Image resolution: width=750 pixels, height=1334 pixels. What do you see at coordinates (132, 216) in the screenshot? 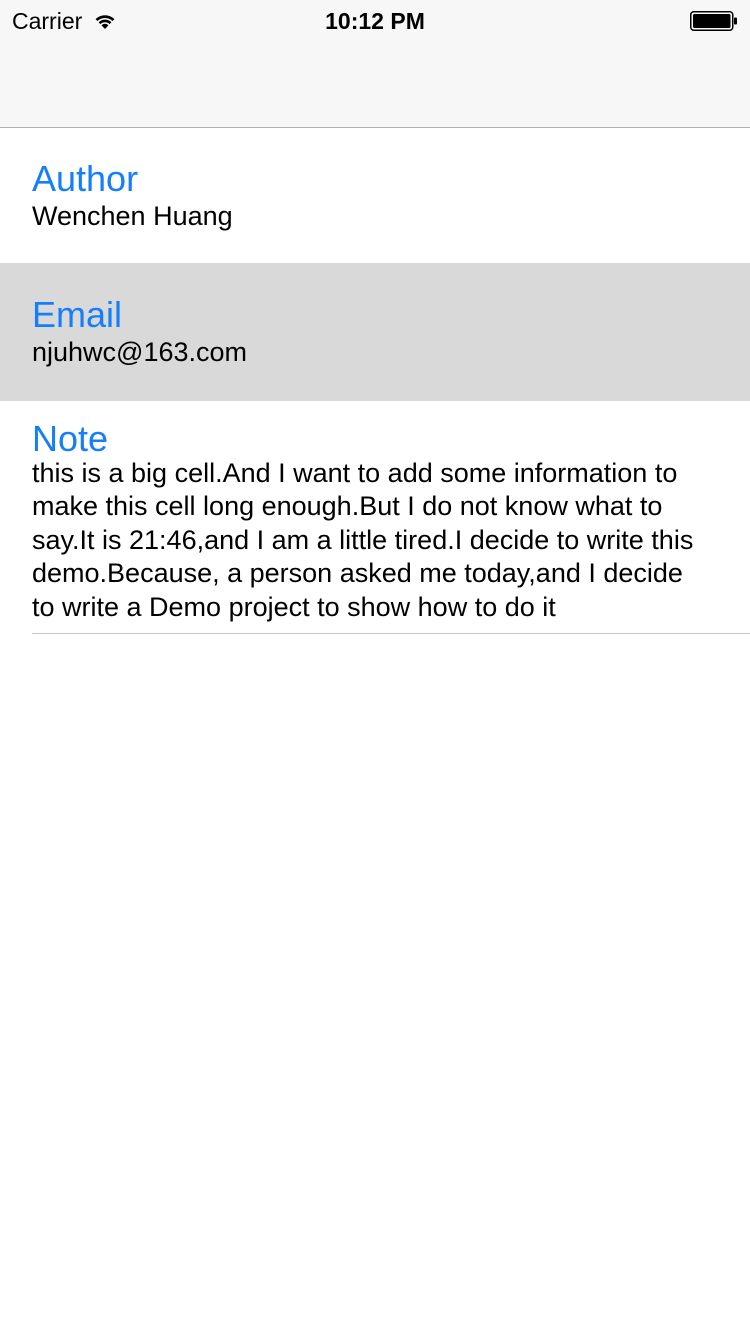
I see `author-value: Wenchen Huang` at bounding box center [132, 216].